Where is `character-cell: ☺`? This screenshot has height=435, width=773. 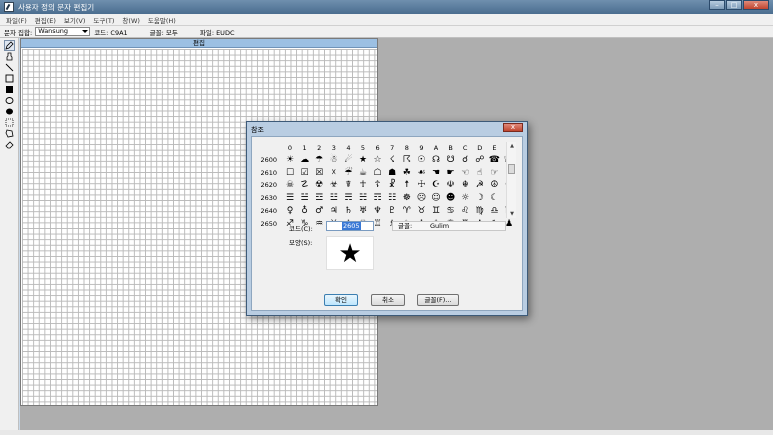 character-cell: ☺ is located at coordinates (436, 198).